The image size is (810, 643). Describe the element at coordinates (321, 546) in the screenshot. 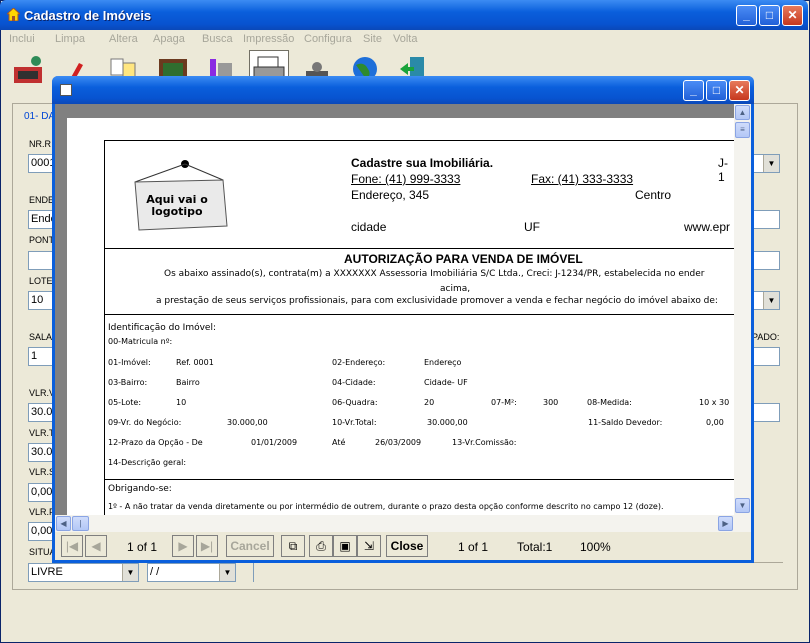

I see `print-icon: ⎙` at that location.